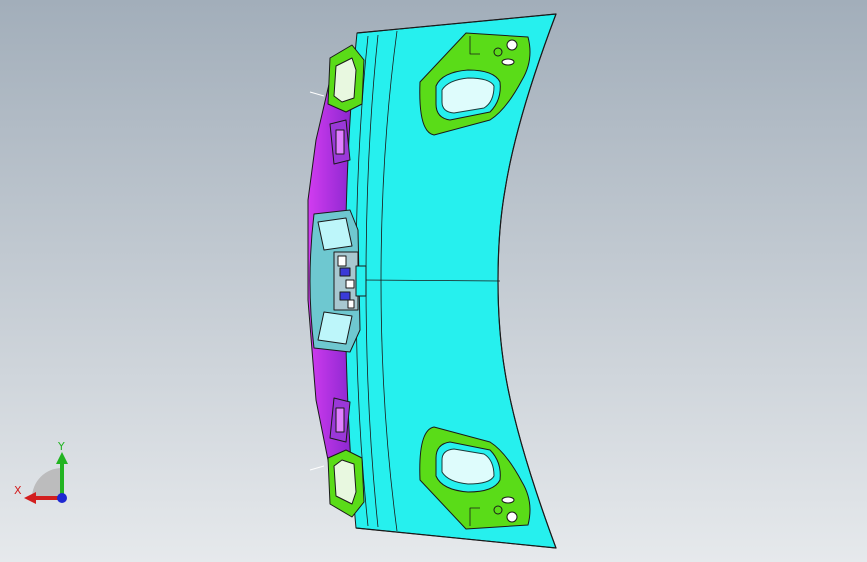 Image resolution: width=867 pixels, height=562 pixels. I want to click on center-latch-assembly, so click(338, 281).